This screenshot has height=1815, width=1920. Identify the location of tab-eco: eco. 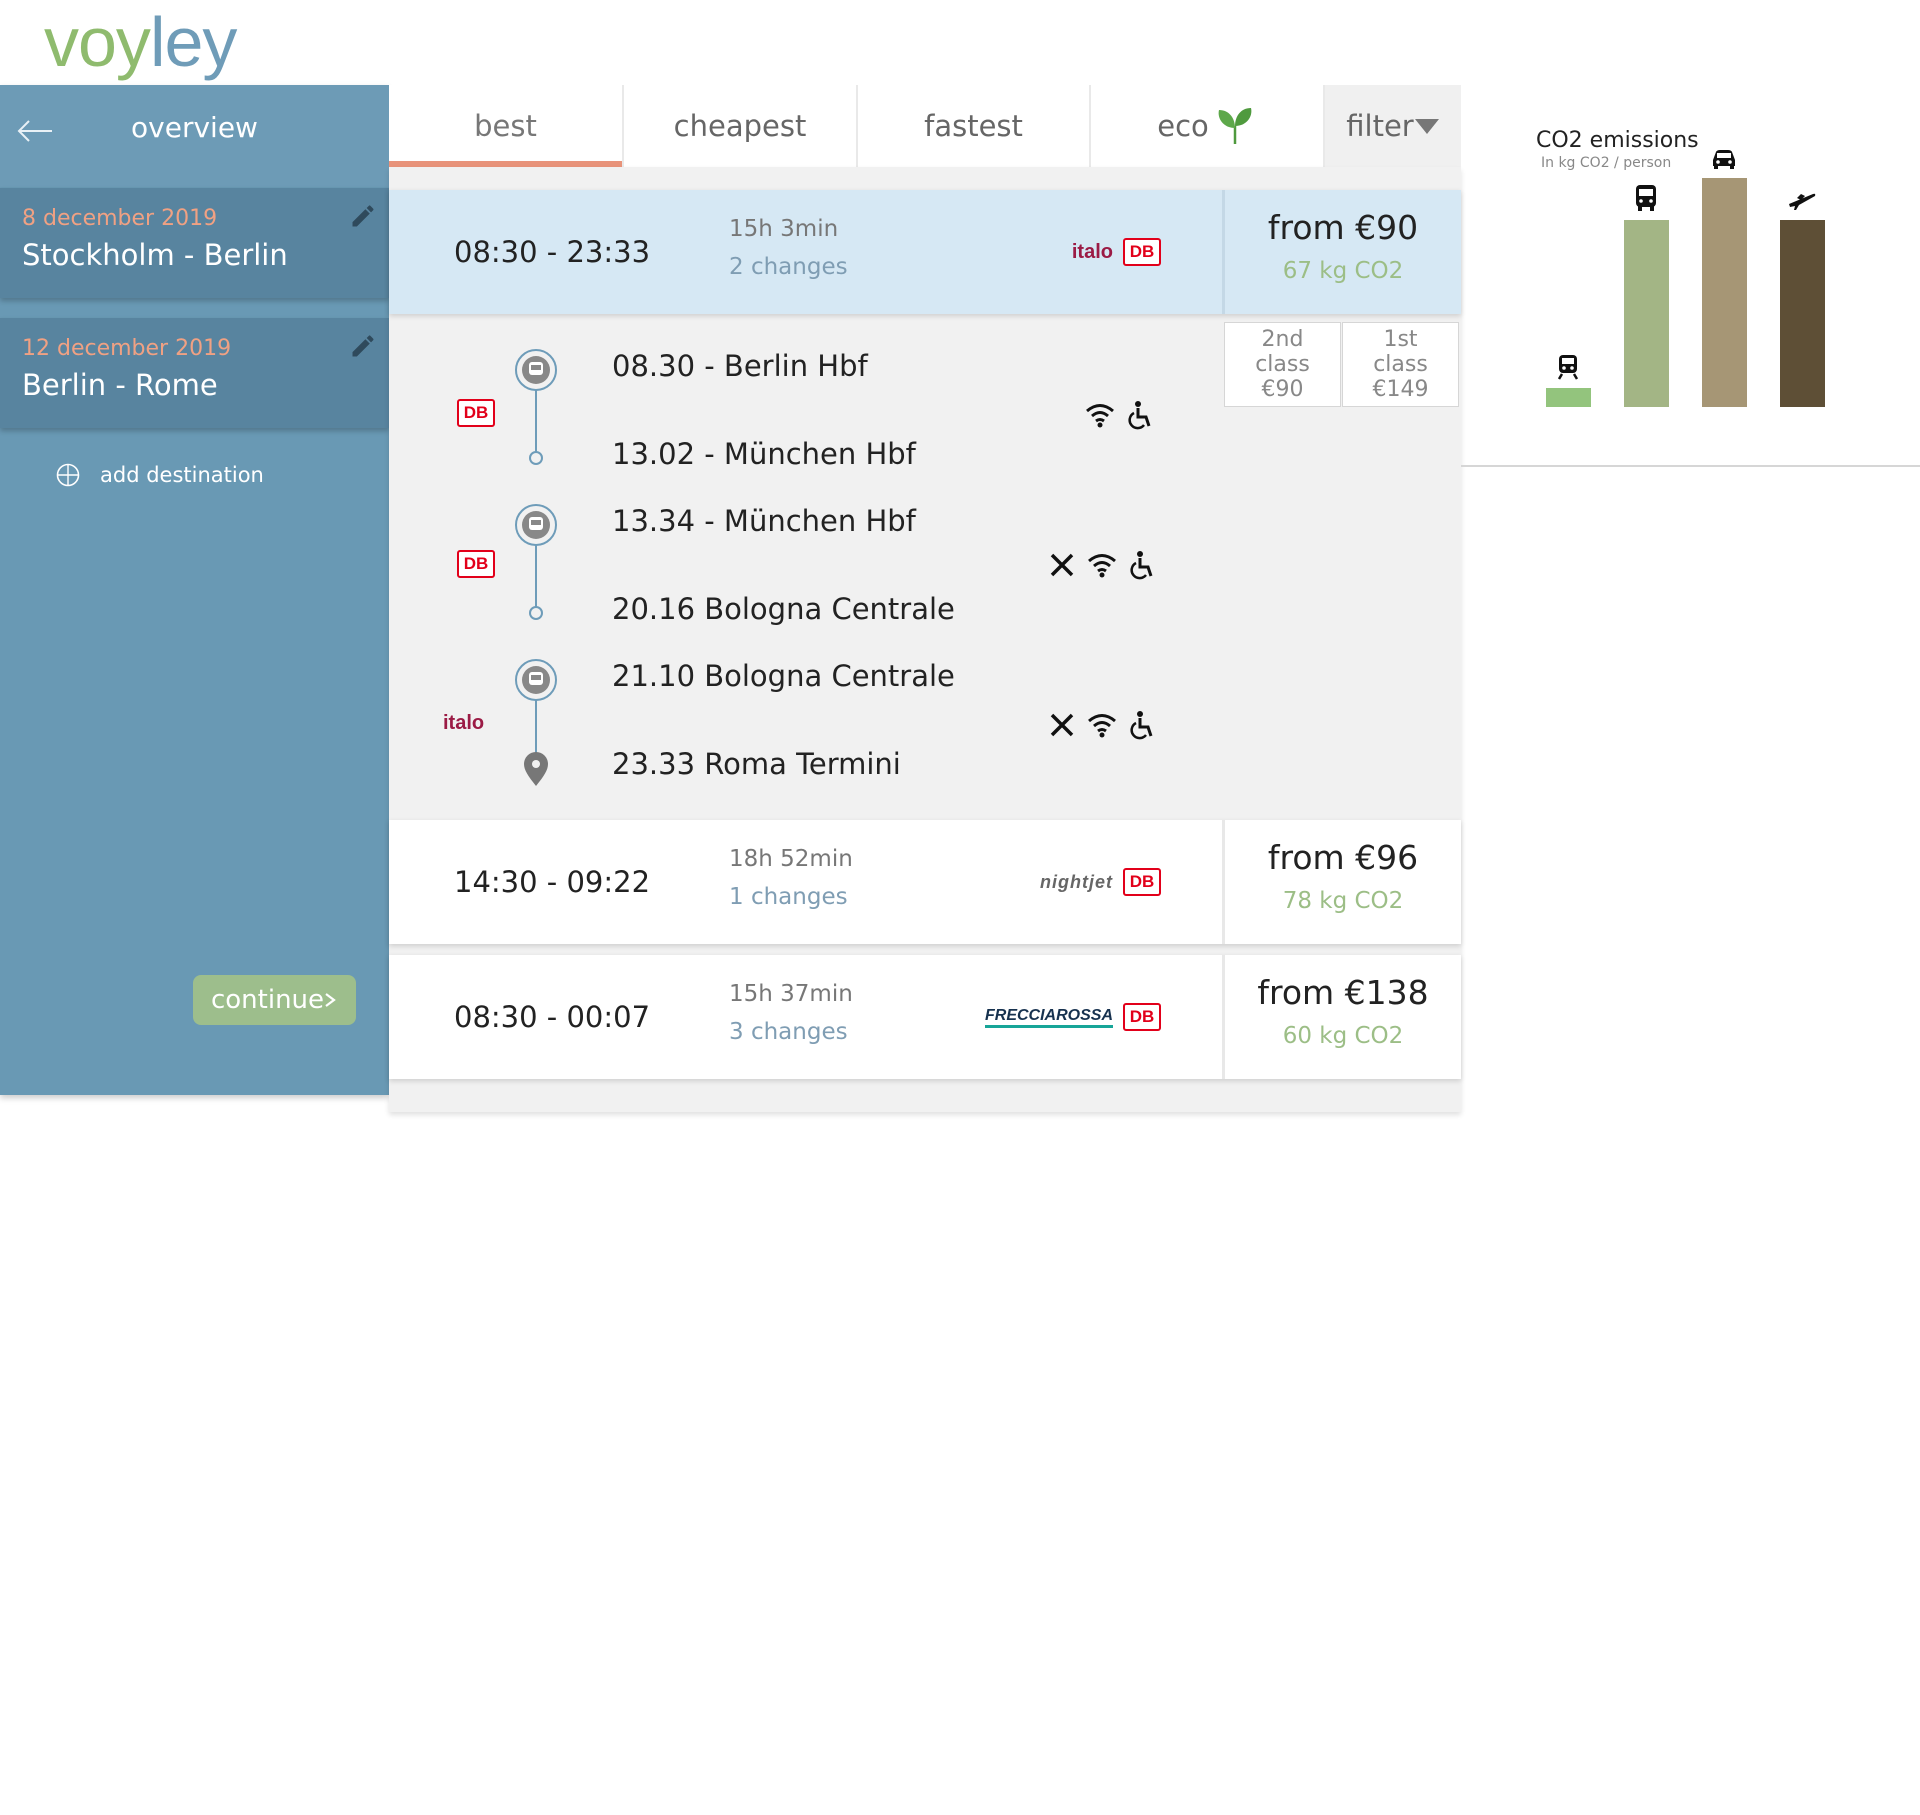
(1207, 126).